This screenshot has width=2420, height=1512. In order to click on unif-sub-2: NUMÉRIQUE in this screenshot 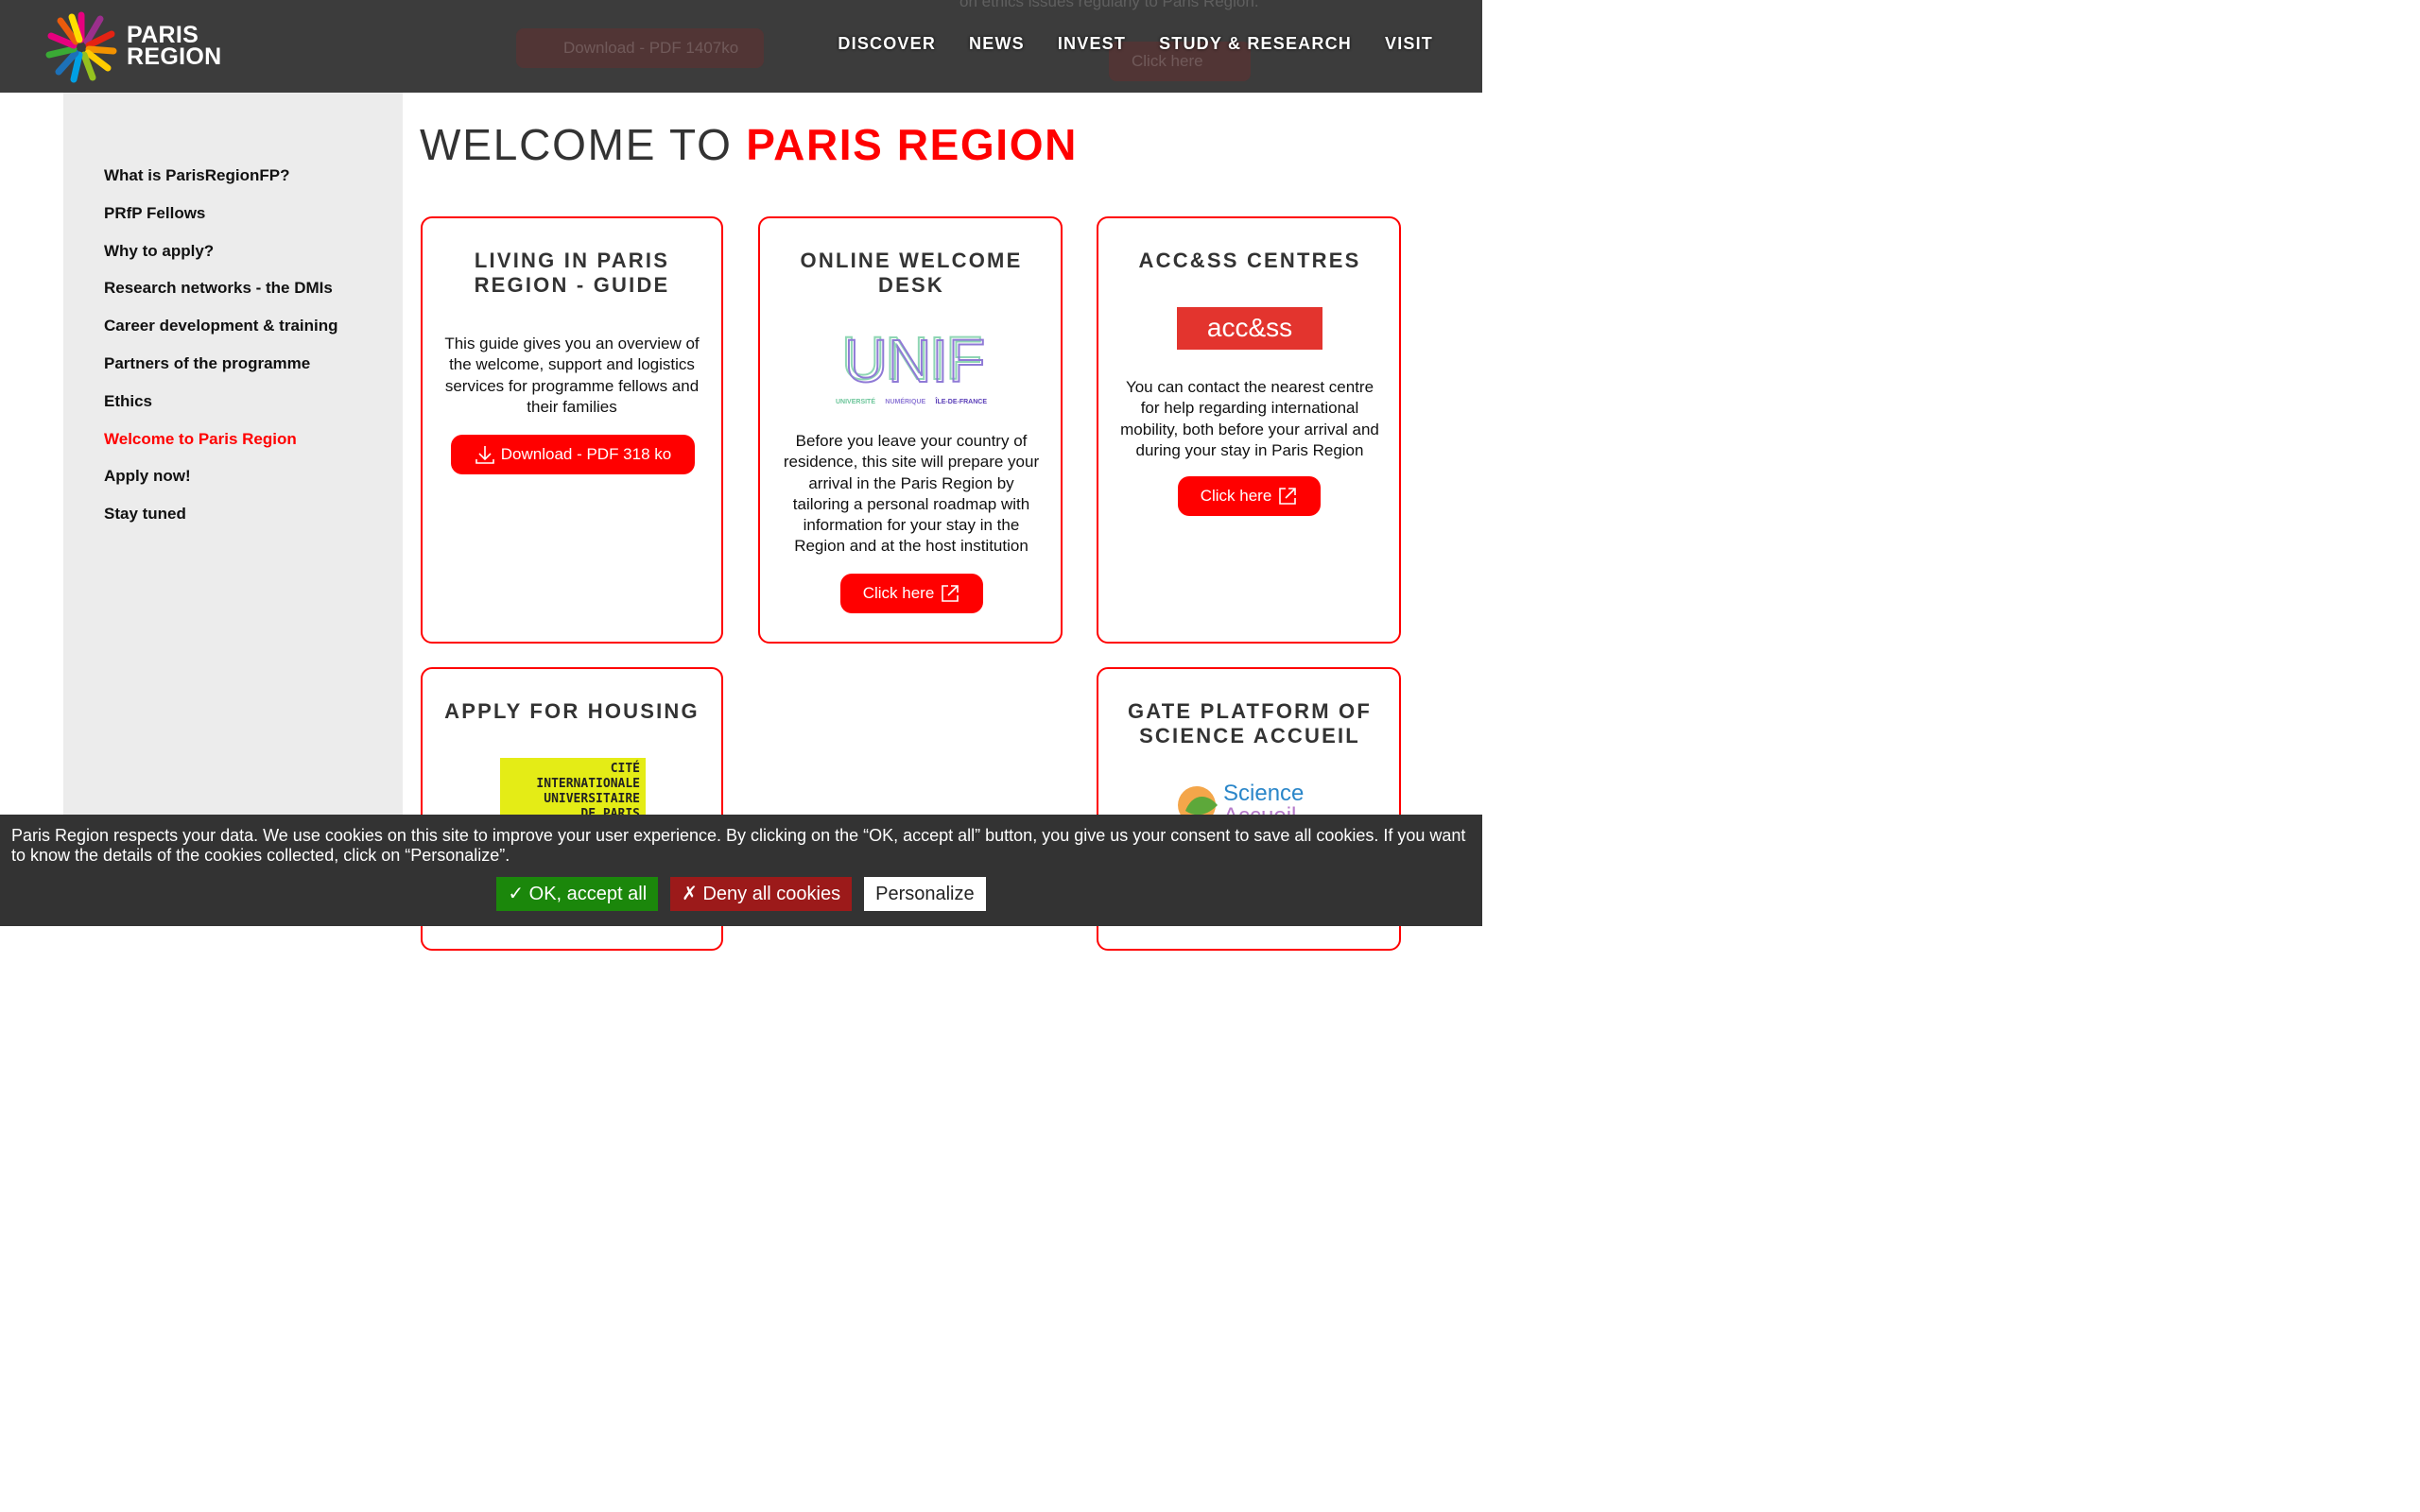, I will do `click(906, 402)`.